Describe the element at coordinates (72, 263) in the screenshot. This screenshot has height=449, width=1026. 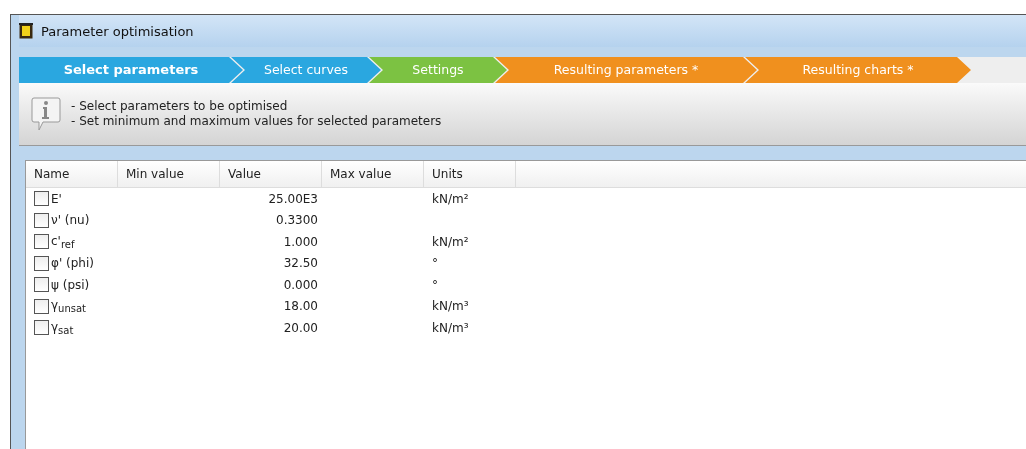
I see `parameter-name: φ' (phi)` at that location.